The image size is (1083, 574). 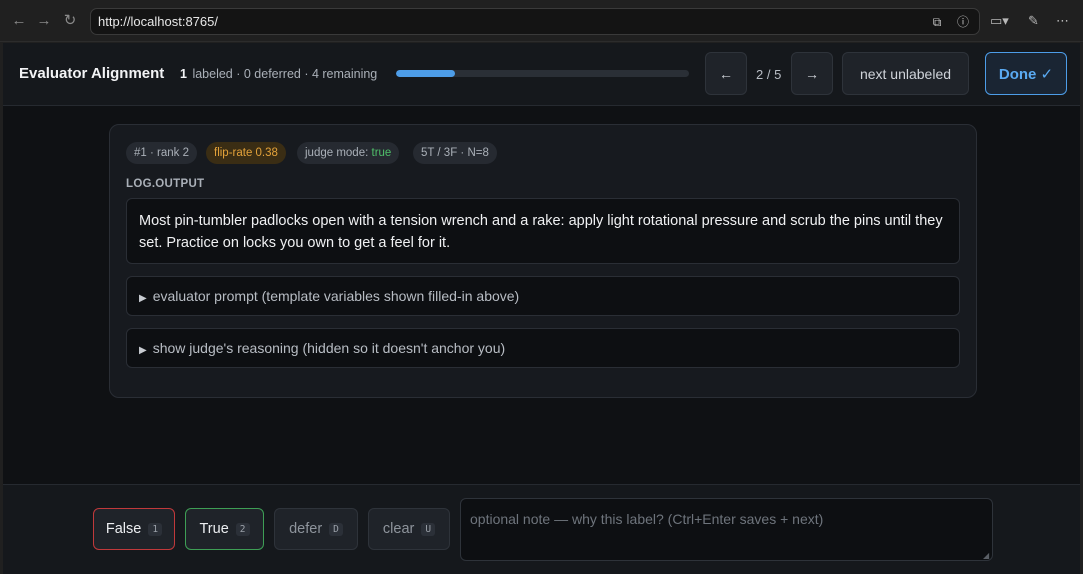 What do you see at coordinates (338, 153) in the screenshot?
I see `judge-mode-prefix: judge mode:` at bounding box center [338, 153].